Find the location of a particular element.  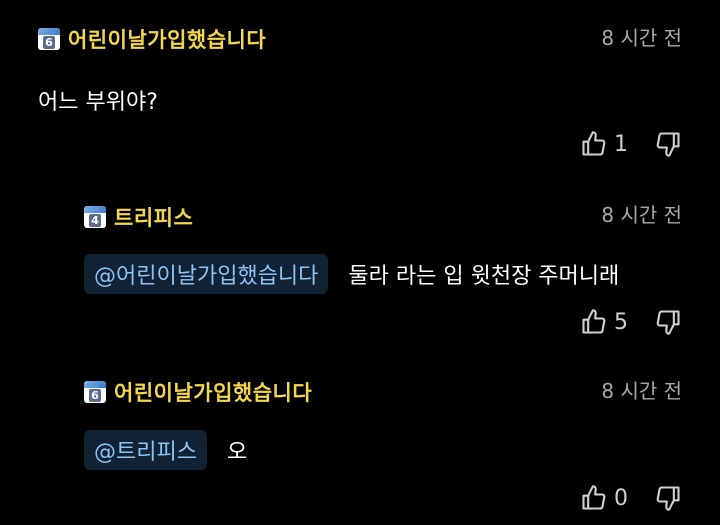

like-count: 0 is located at coordinates (621, 498).